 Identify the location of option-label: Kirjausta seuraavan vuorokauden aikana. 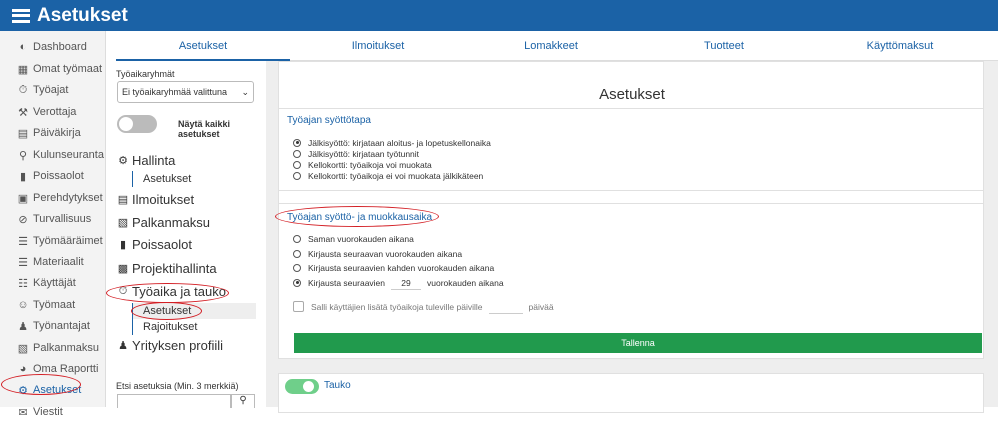
(385, 253).